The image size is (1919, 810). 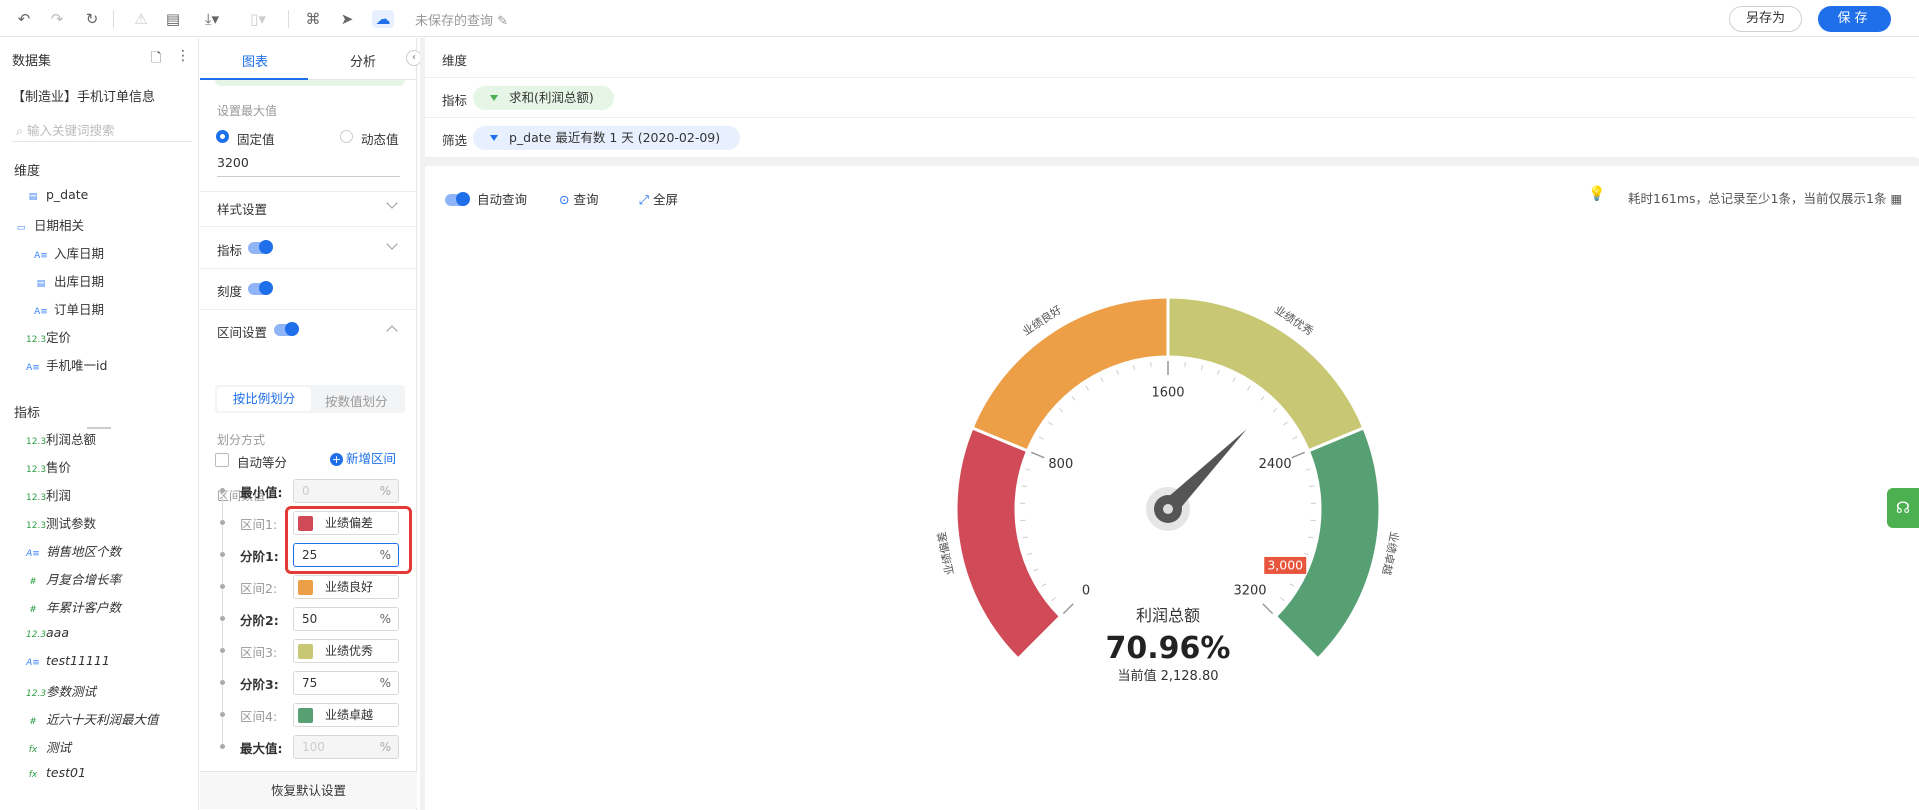 What do you see at coordinates (92, 19) in the screenshot?
I see `refresh-icon: ↻` at bounding box center [92, 19].